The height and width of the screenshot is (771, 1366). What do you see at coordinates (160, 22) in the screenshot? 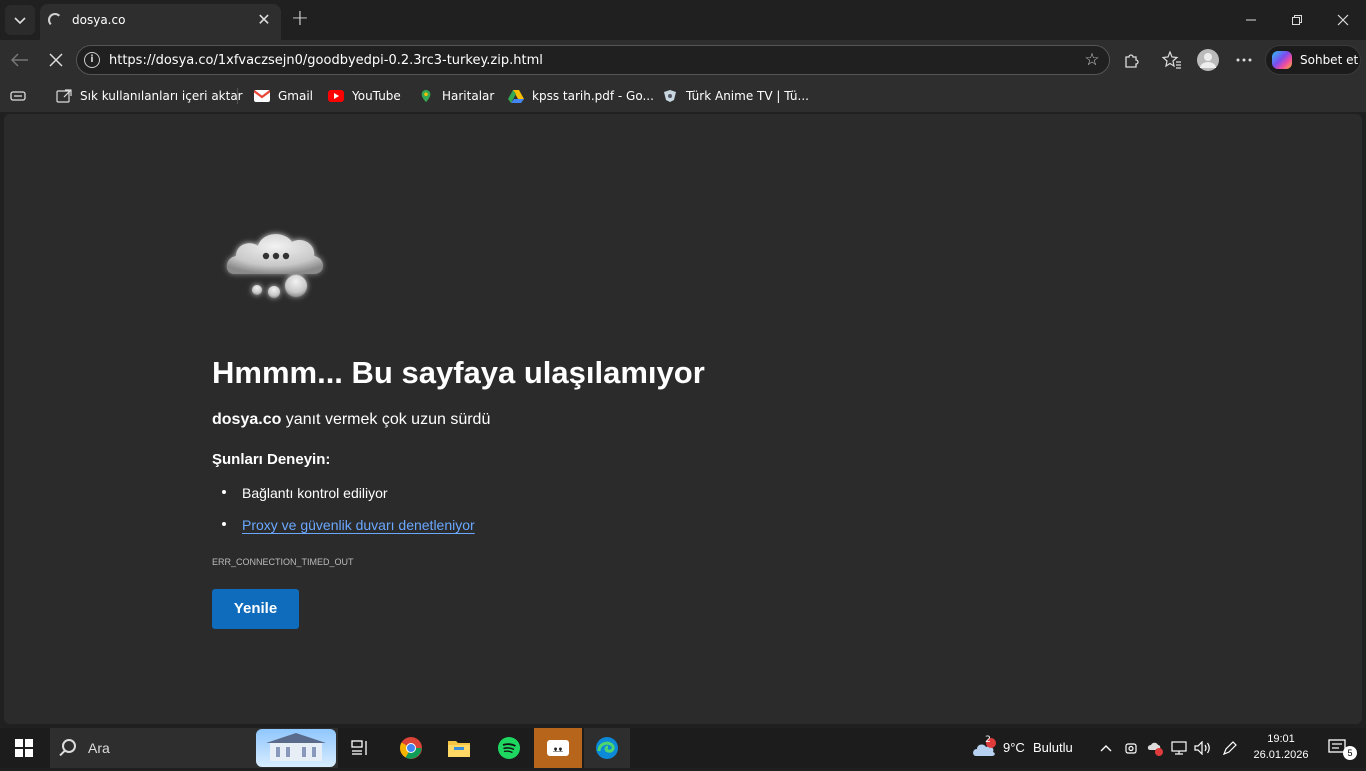
I see `tab-active: dosya.co ✕` at bounding box center [160, 22].